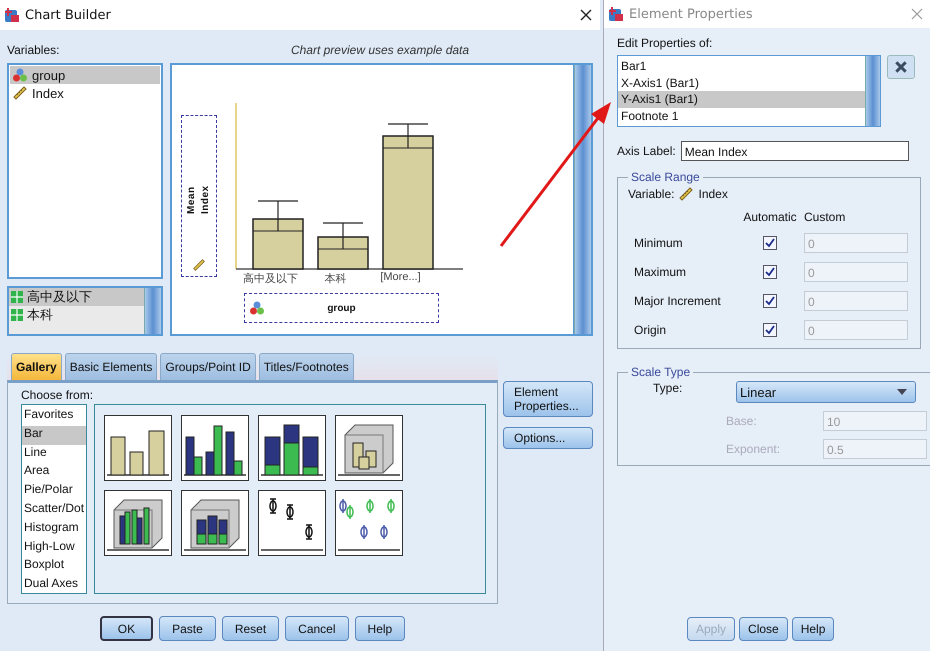  Describe the element at coordinates (665, 43) in the screenshot. I see `edit-properties-label: Edit Properties of:` at that location.